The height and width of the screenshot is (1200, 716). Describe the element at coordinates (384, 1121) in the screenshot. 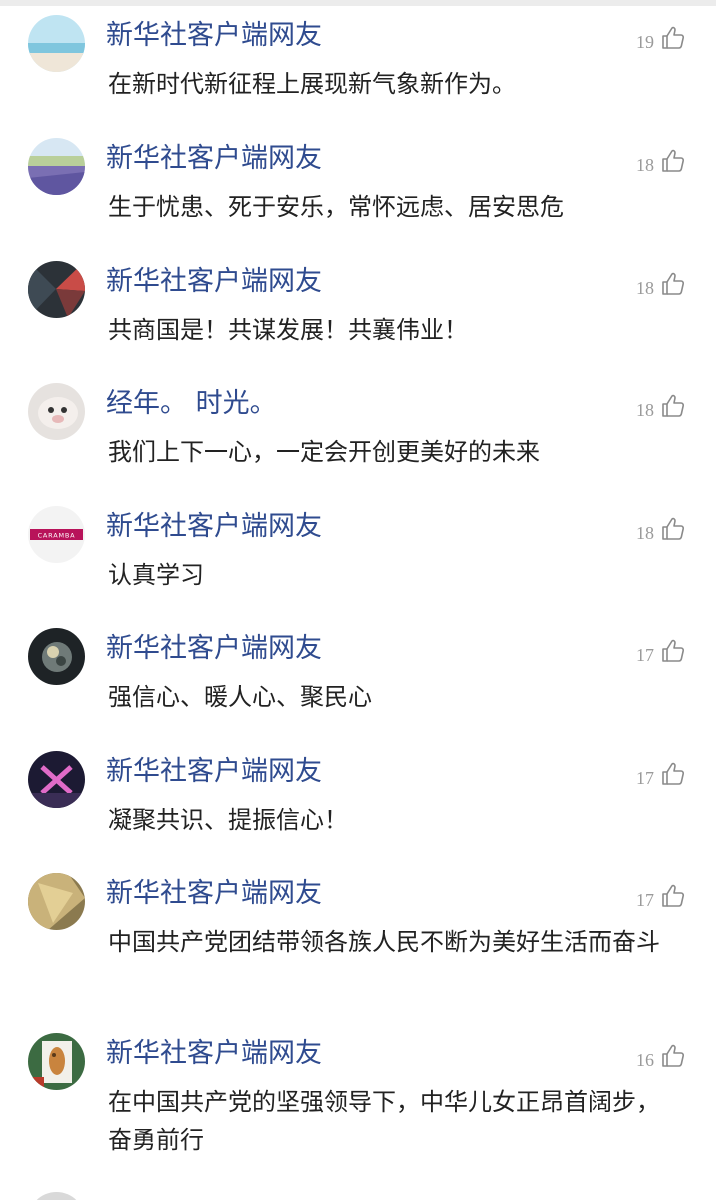

I see `comment-text: 在中国共产党的坚强领导下，中华儿女正昂首阔步，奋勇前行` at that location.